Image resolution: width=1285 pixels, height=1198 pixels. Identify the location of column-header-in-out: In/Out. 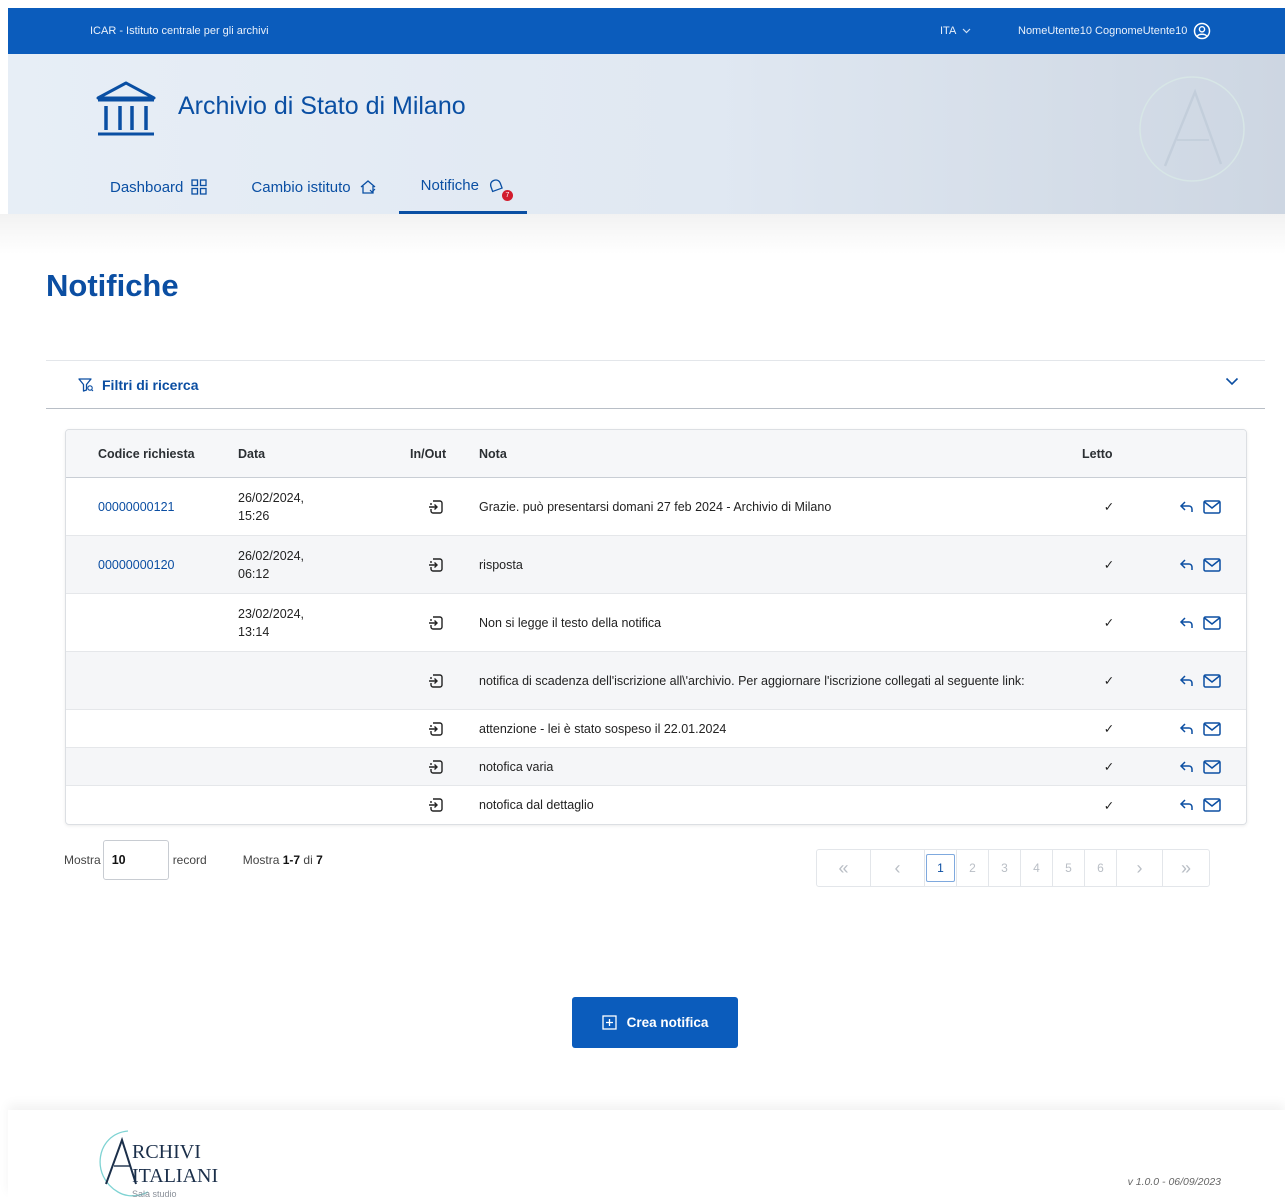
(436, 454).